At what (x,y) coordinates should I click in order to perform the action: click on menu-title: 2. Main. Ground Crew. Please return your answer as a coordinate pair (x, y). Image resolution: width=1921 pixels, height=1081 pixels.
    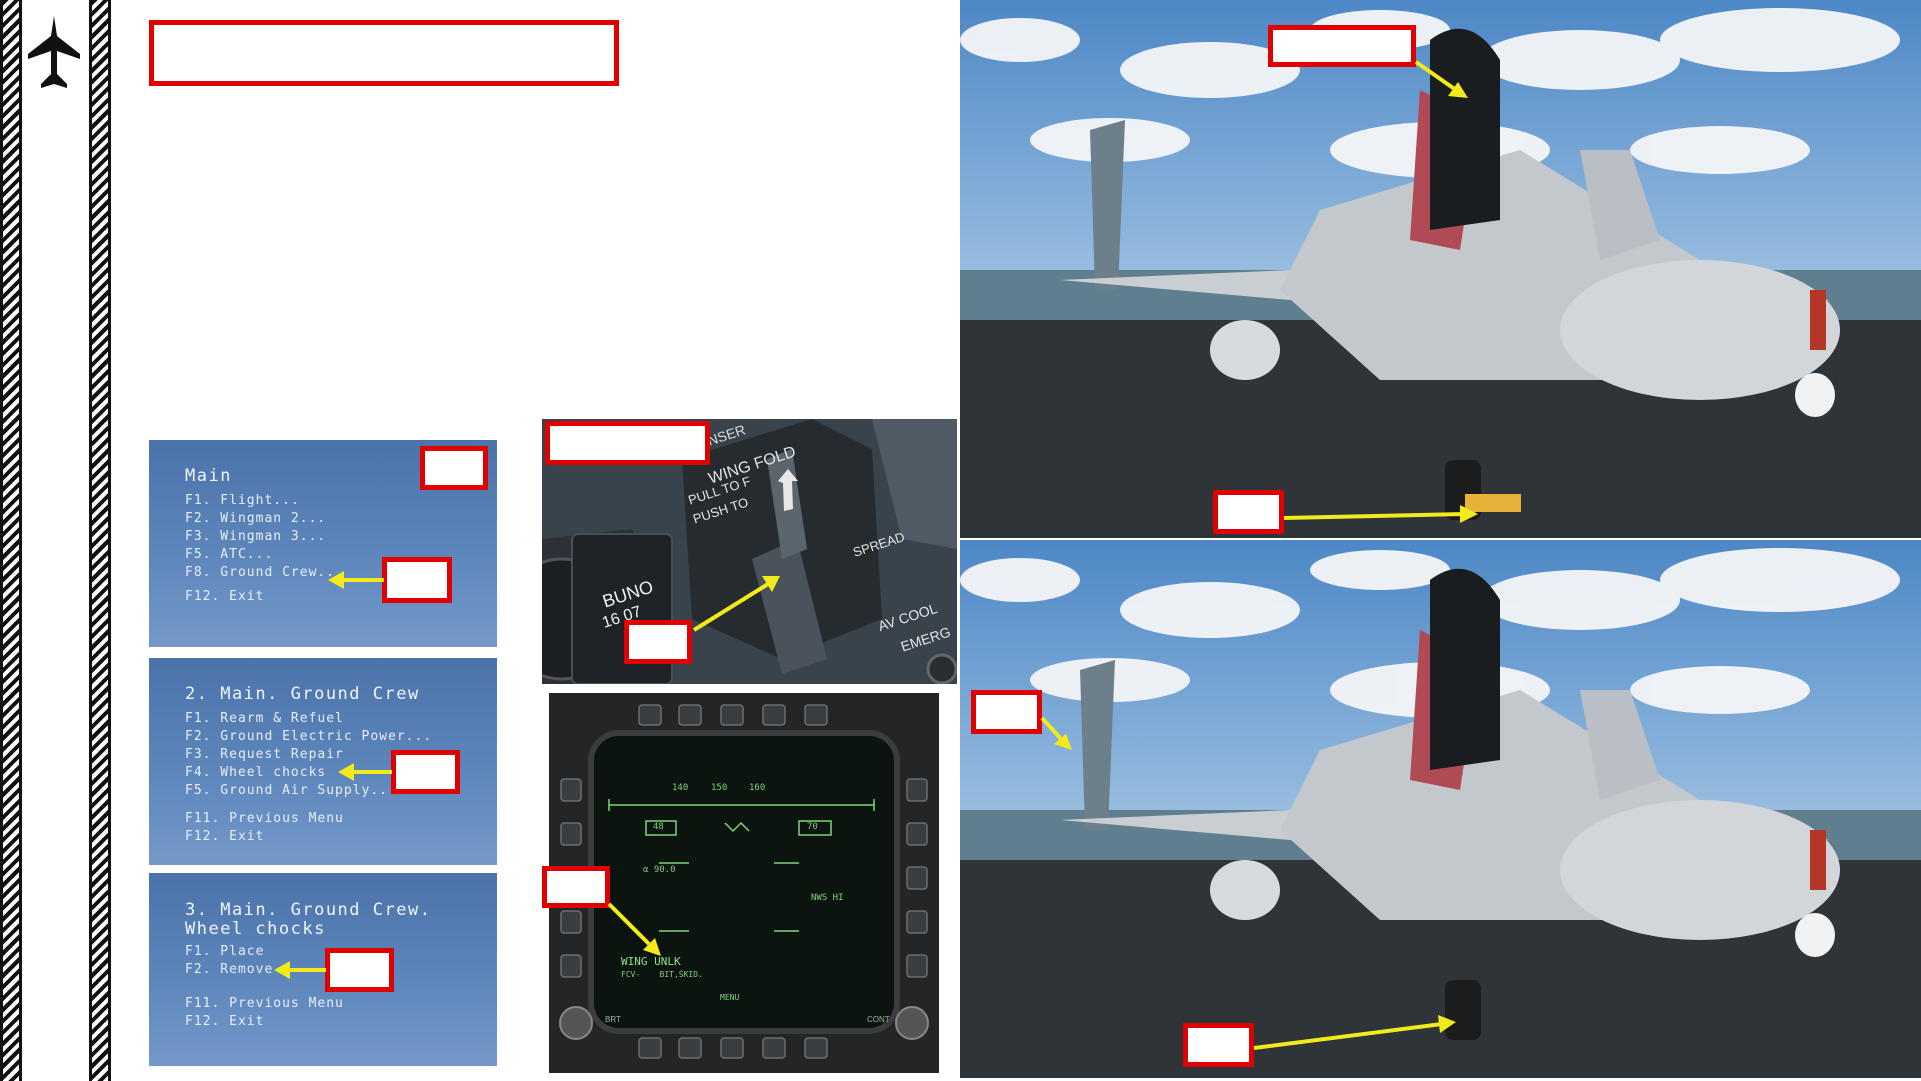
    Looking at the image, I should click on (302, 694).